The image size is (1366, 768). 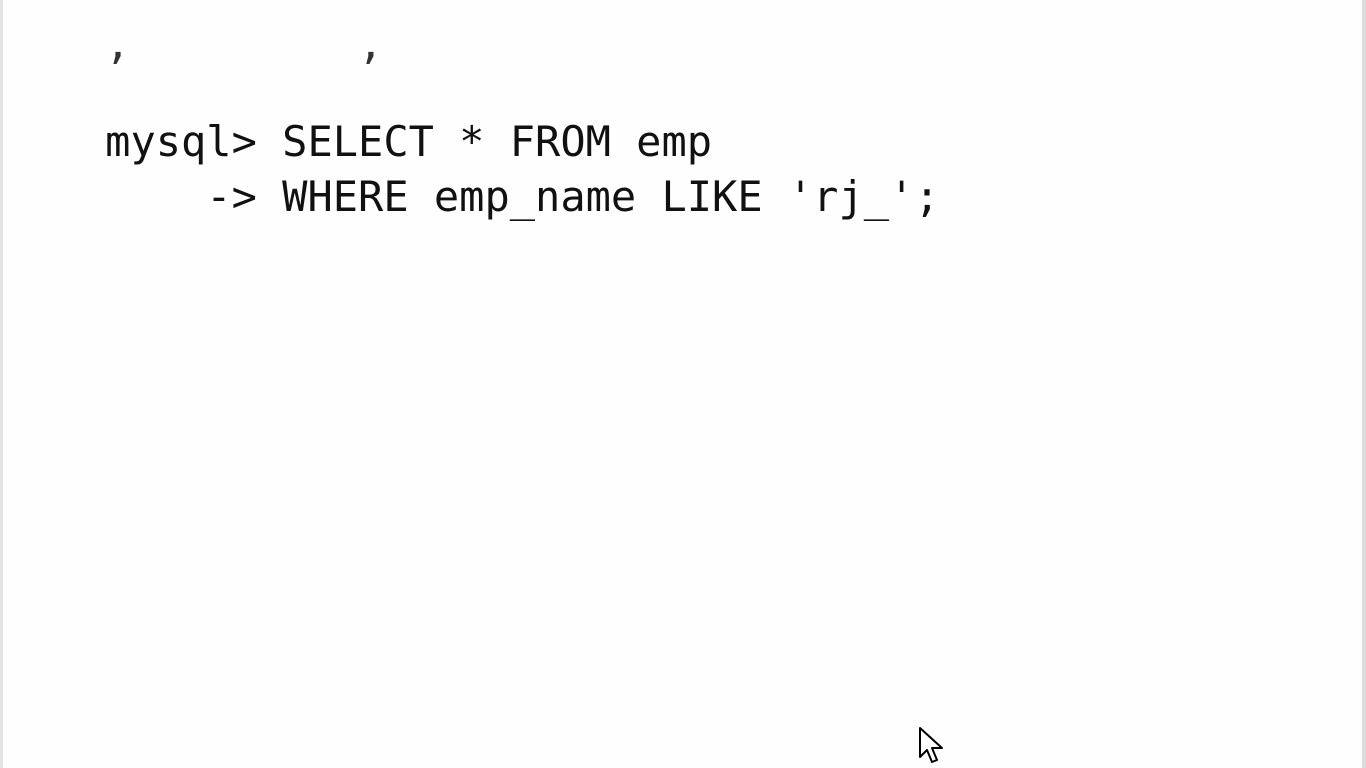 What do you see at coordinates (194, 196) in the screenshot?
I see `continuation-prompt: ->` at bounding box center [194, 196].